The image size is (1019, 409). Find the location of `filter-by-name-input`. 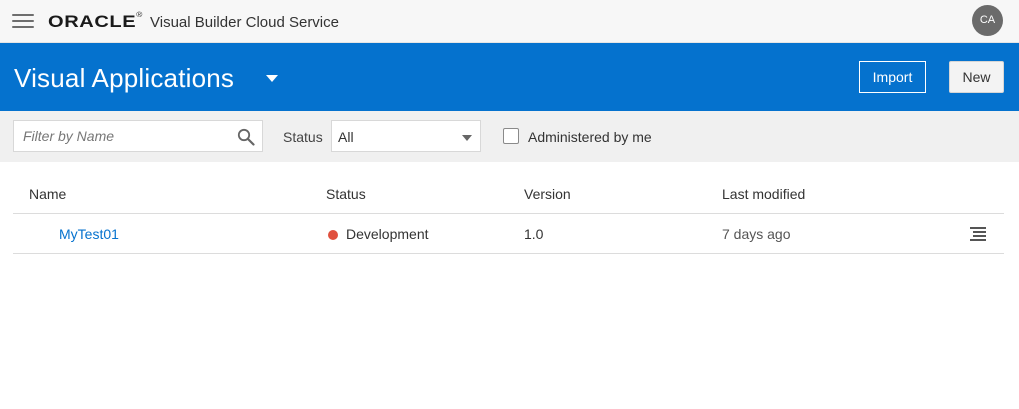

filter-by-name-input is located at coordinates (124, 136).